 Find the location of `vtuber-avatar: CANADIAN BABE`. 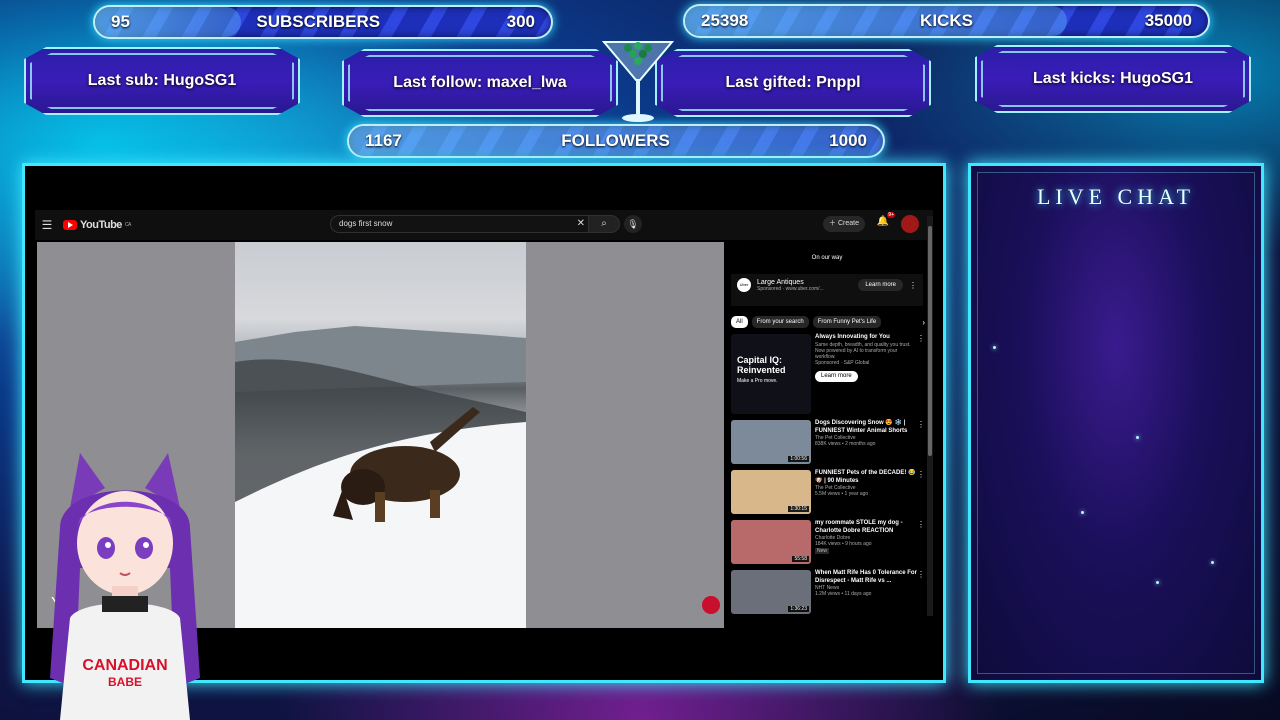

vtuber-avatar: CANADIAN BABE is located at coordinates (125, 586).